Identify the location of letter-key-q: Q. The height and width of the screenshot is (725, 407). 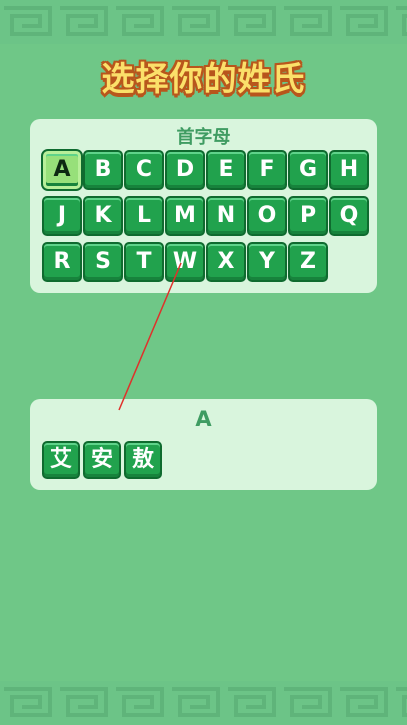
(349, 216).